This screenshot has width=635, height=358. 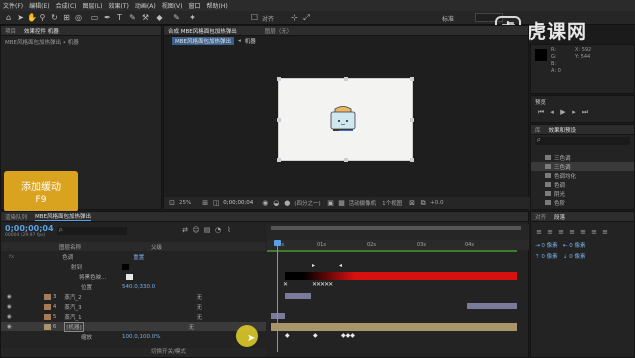 What do you see at coordinates (93, 5) in the screenshot?
I see `menu-layer: 图层(L)` at bounding box center [93, 5].